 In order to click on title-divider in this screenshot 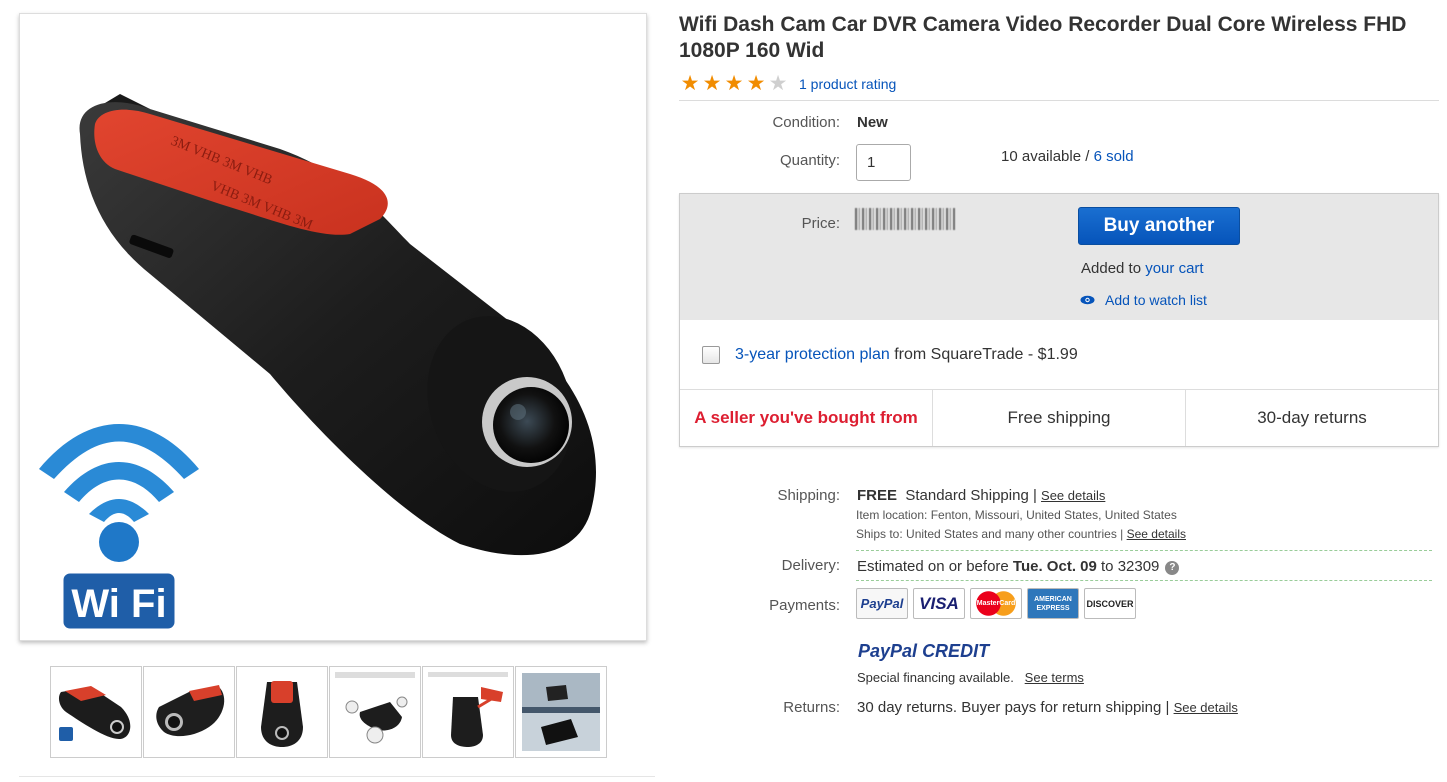, I will do `click(1059, 100)`.